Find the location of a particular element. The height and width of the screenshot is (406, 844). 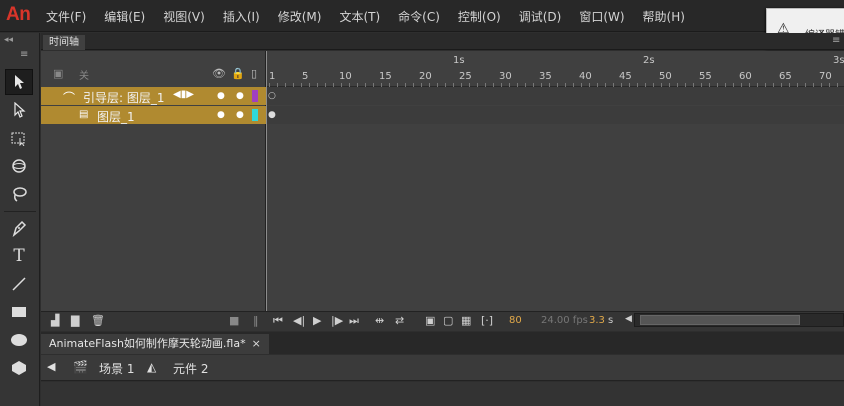

menu-help: 帮助(H) is located at coordinates (664, 16).